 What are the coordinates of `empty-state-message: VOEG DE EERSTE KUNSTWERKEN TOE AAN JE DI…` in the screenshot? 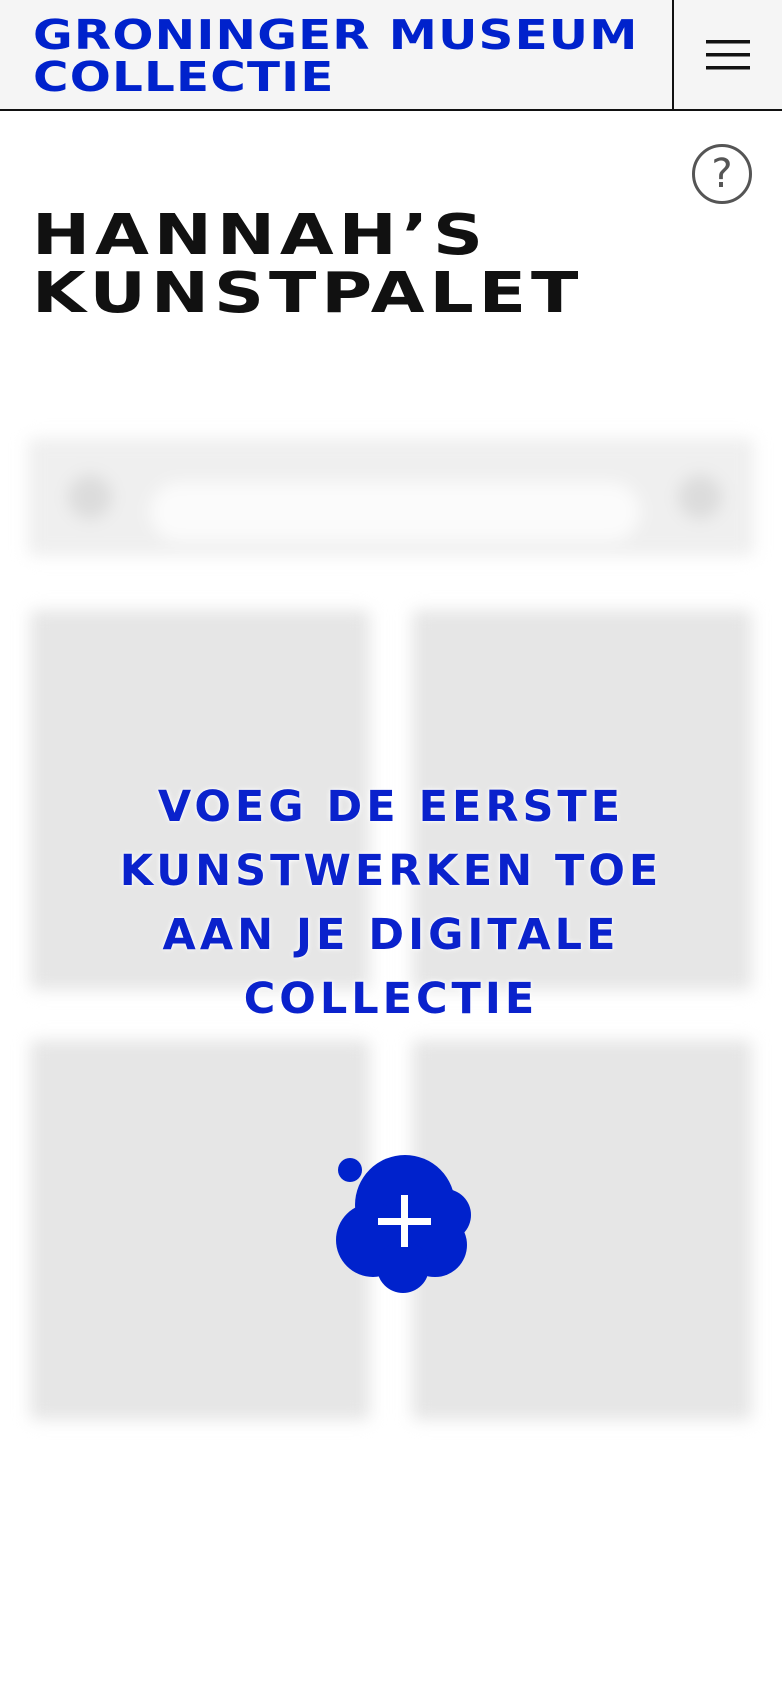 It's located at (391, 903).